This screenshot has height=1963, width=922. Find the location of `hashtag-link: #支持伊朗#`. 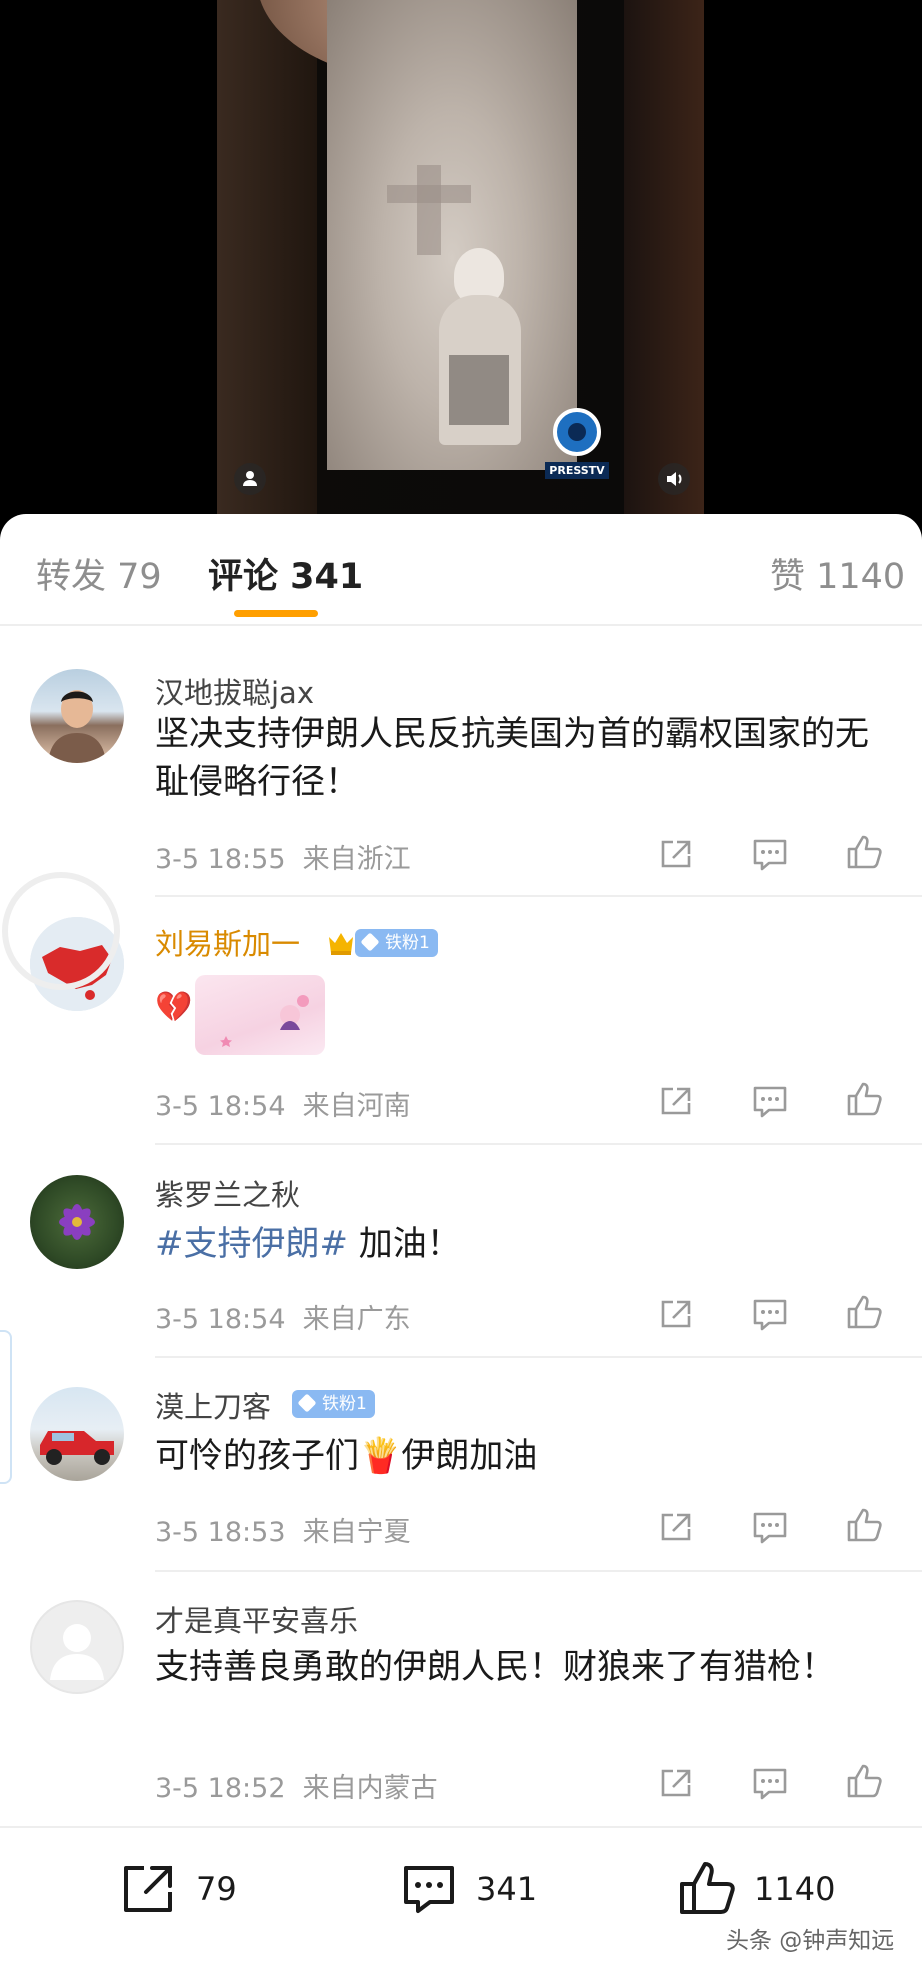

hashtag-link: #支持伊朗# is located at coordinates (251, 1244).